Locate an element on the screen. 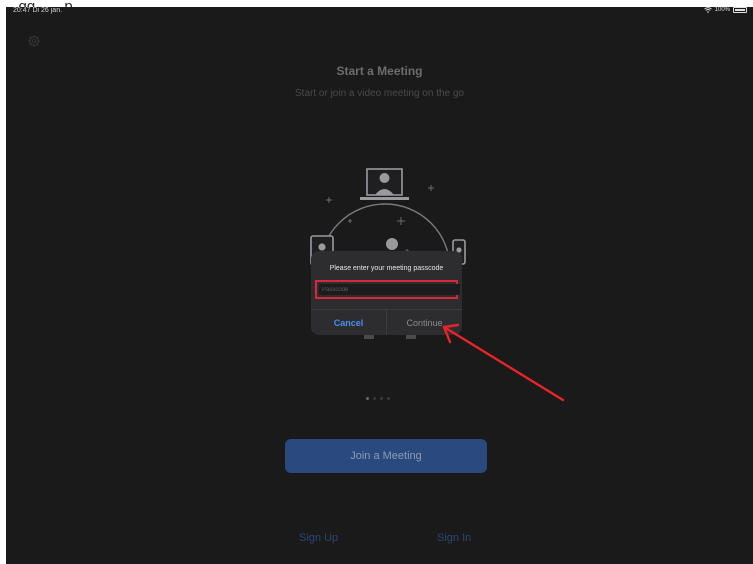 The image size is (753, 564). battery-icon is located at coordinates (740, 10).